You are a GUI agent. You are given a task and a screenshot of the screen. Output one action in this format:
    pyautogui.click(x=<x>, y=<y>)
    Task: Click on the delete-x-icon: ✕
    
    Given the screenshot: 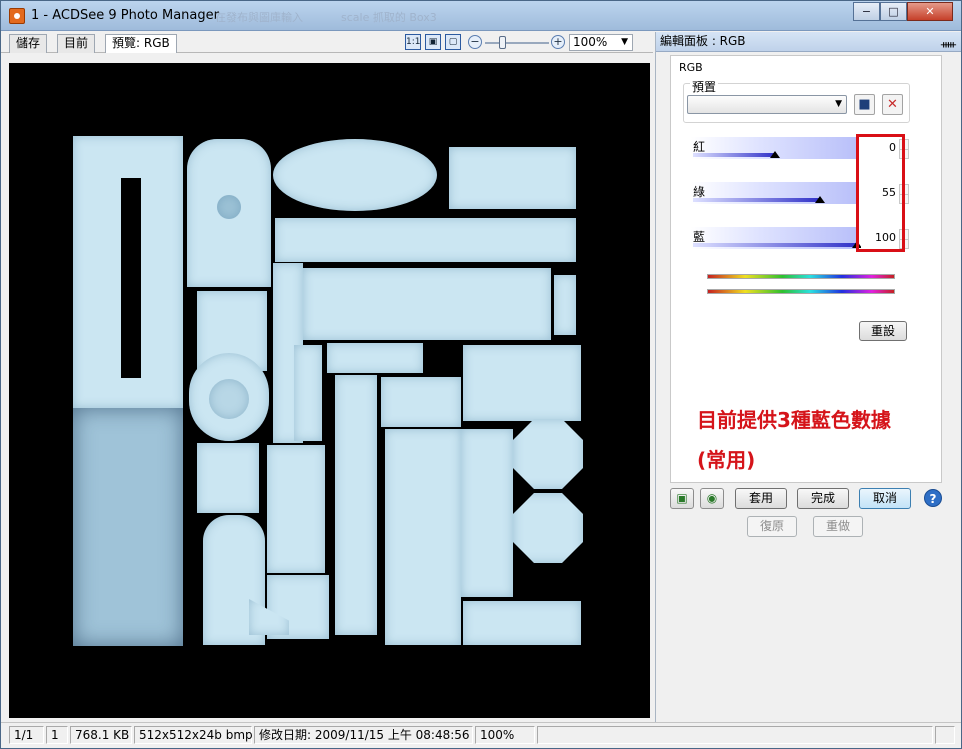 What is the action you would take?
    pyautogui.click(x=892, y=104)
    